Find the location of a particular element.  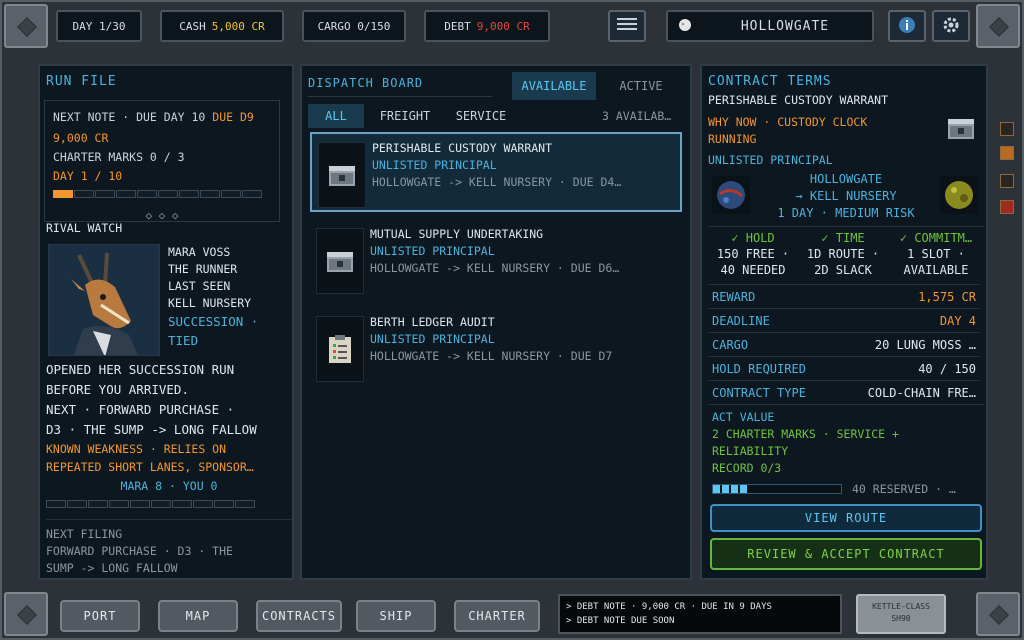

check-hold: ✓ HOLD is located at coordinates (753, 238).